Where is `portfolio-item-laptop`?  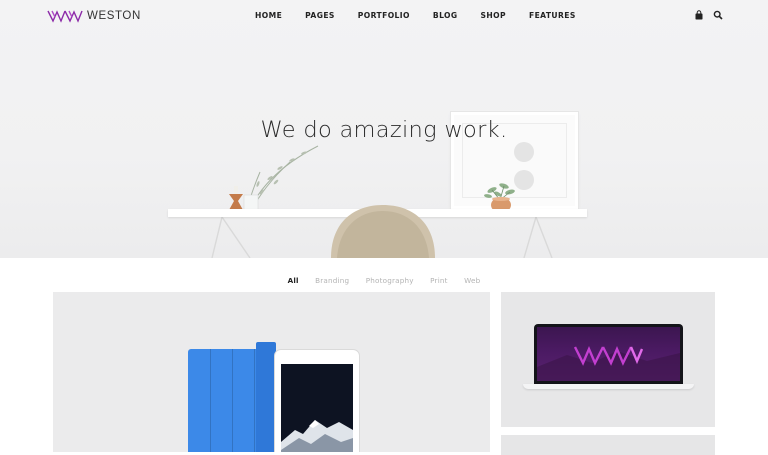
portfolio-item-laptop is located at coordinates (608, 359).